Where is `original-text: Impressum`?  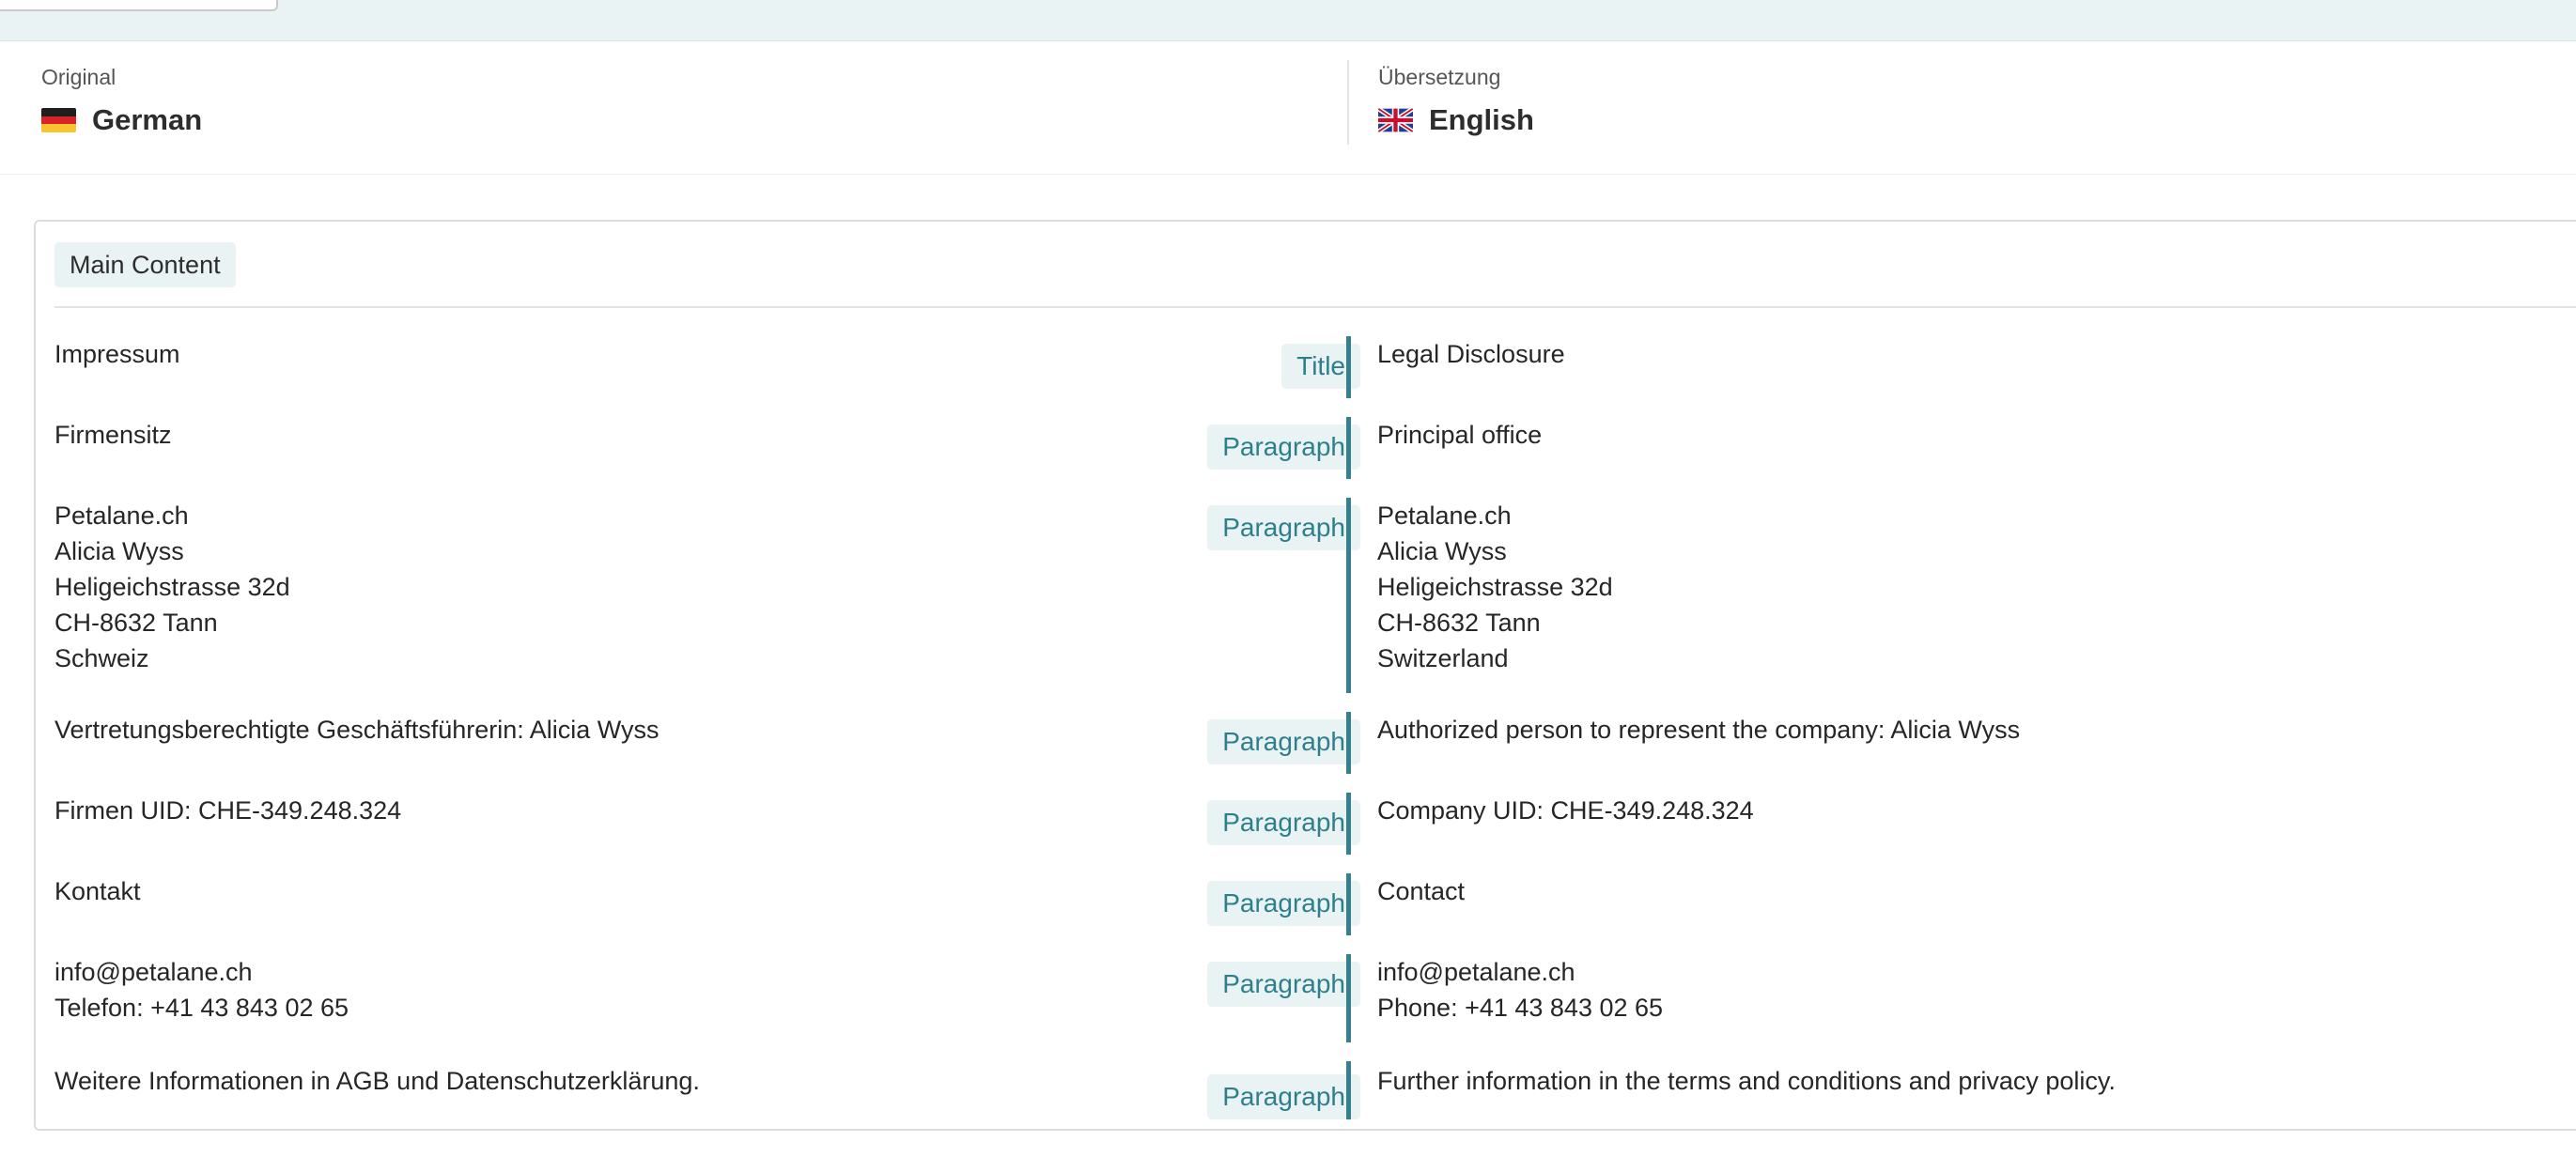
original-text: Impressum is located at coordinates (117, 354).